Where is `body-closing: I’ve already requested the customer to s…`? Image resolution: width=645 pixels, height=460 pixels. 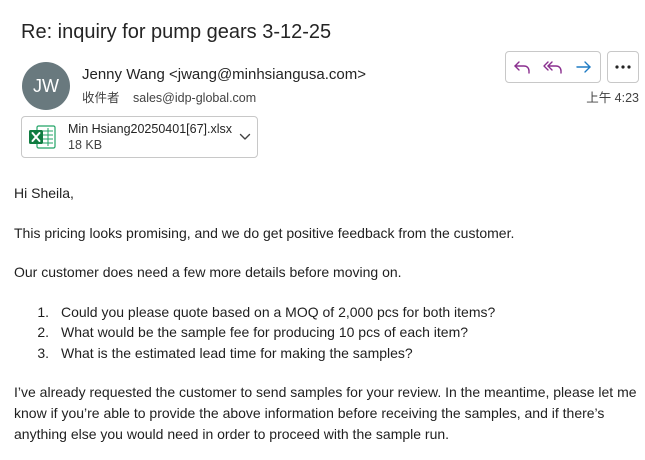
body-closing: I’ve already requested the customer to s… is located at coordinates (325, 413).